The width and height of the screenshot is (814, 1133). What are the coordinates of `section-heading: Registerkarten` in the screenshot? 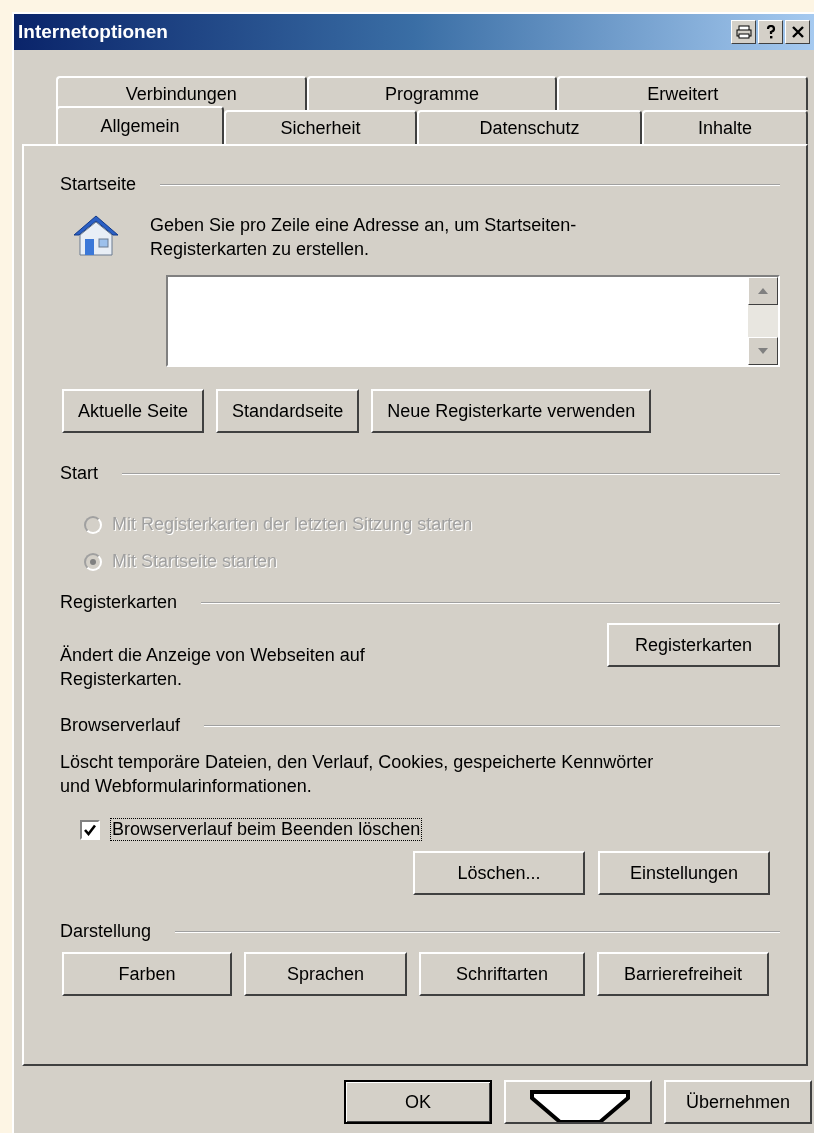 It's located at (119, 602).